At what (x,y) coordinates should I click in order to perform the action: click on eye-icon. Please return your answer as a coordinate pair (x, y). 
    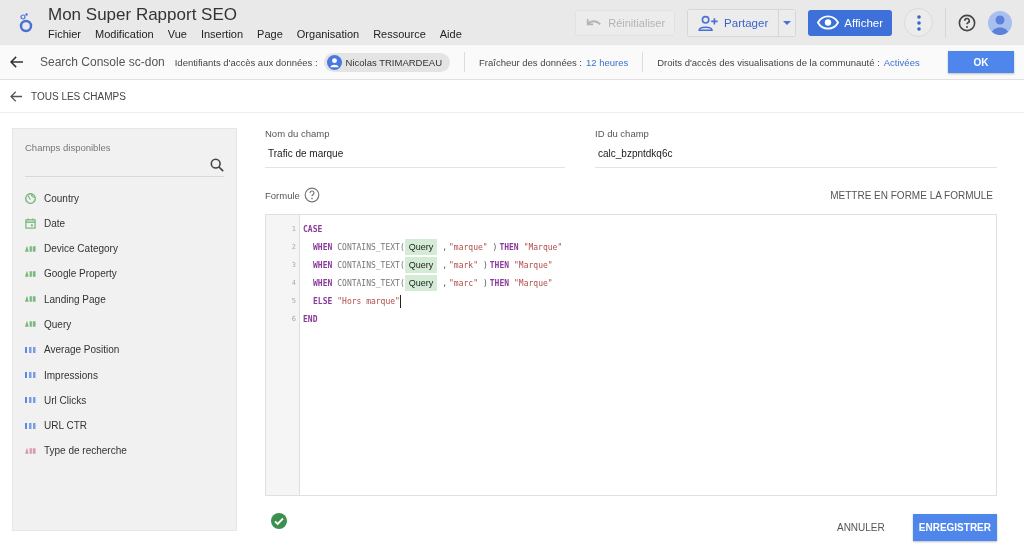
    Looking at the image, I should click on (828, 22).